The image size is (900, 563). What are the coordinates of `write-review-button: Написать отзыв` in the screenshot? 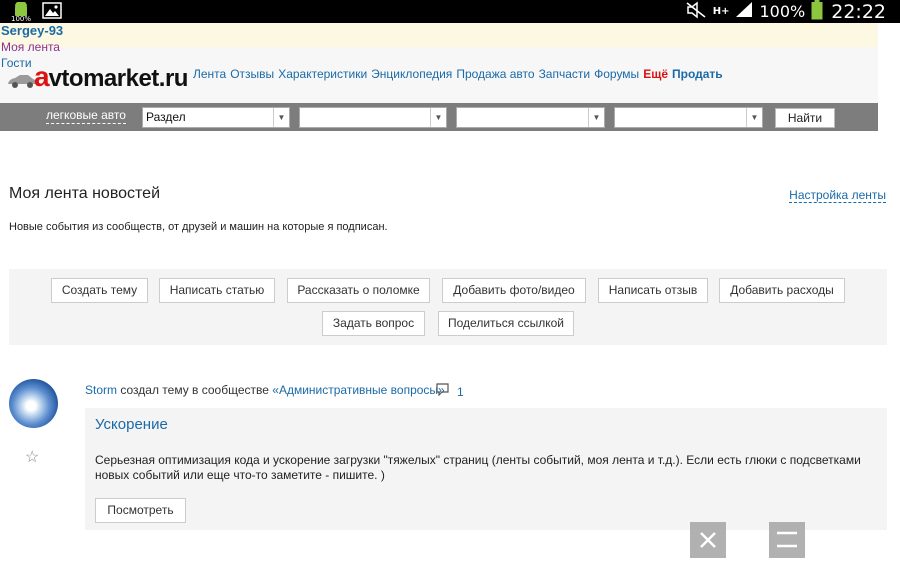 It's located at (653, 290).